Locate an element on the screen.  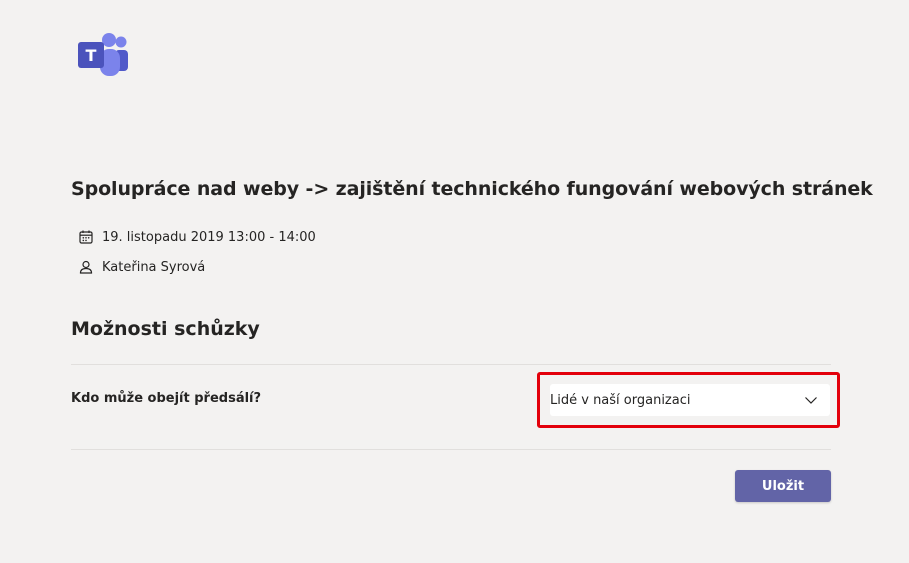
lobby-bypass-dropdown: Lidé v naší organizaci is located at coordinates (690, 400).